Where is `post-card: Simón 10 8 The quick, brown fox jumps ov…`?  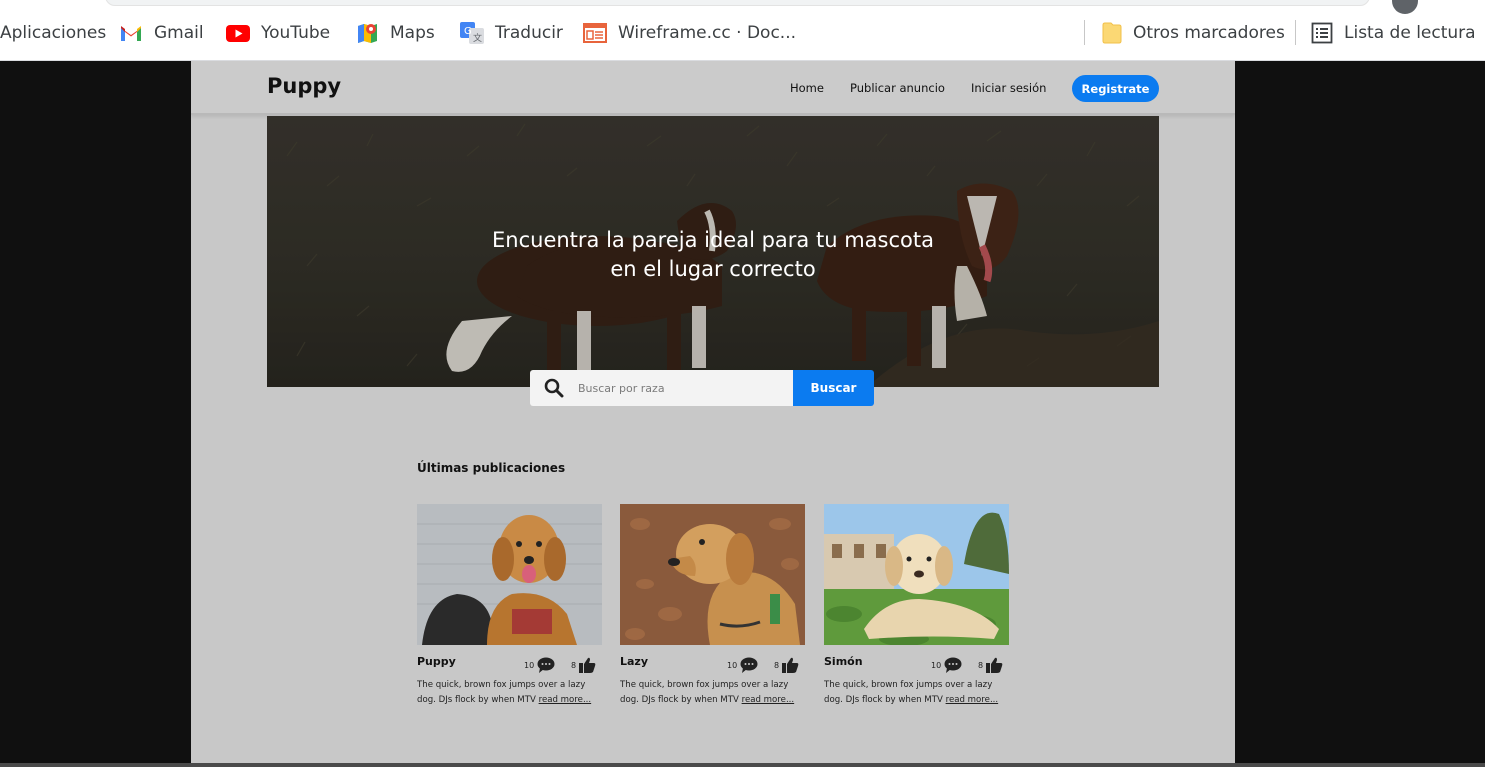
post-card: Simón 10 8 The quick, brown fox jumps ov… is located at coordinates (916, 606).